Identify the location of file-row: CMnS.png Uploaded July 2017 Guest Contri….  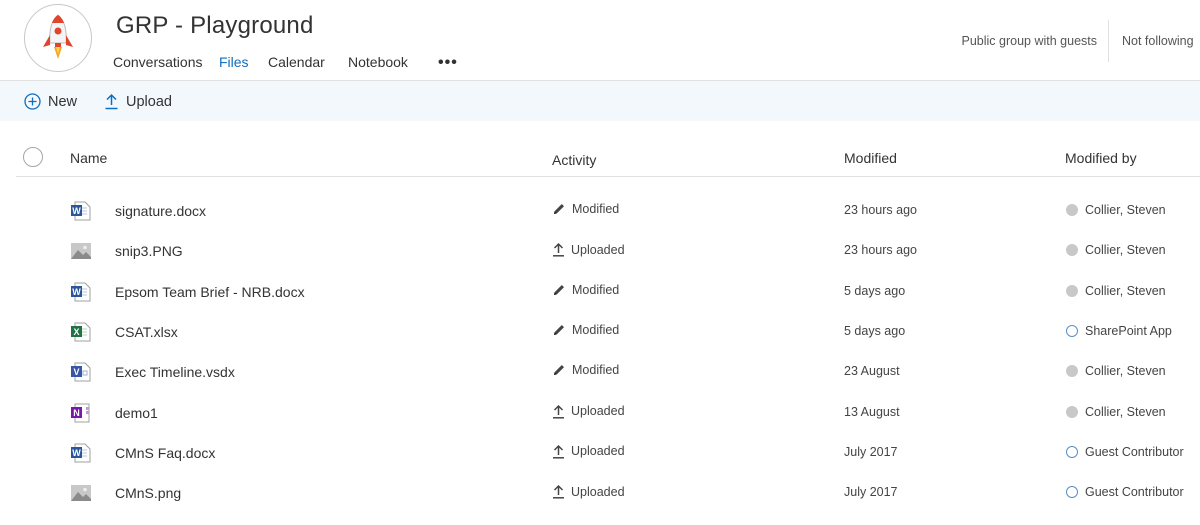
(600, 502).